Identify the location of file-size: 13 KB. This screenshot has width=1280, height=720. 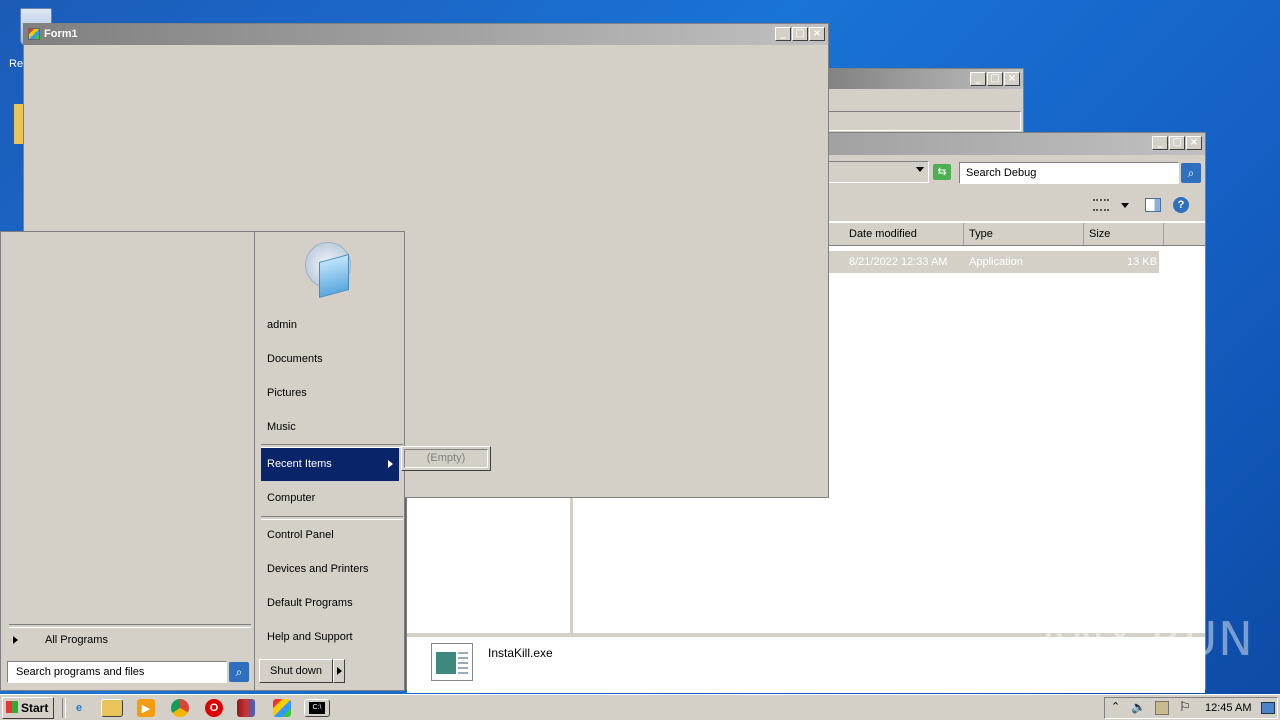
(1142, 262).